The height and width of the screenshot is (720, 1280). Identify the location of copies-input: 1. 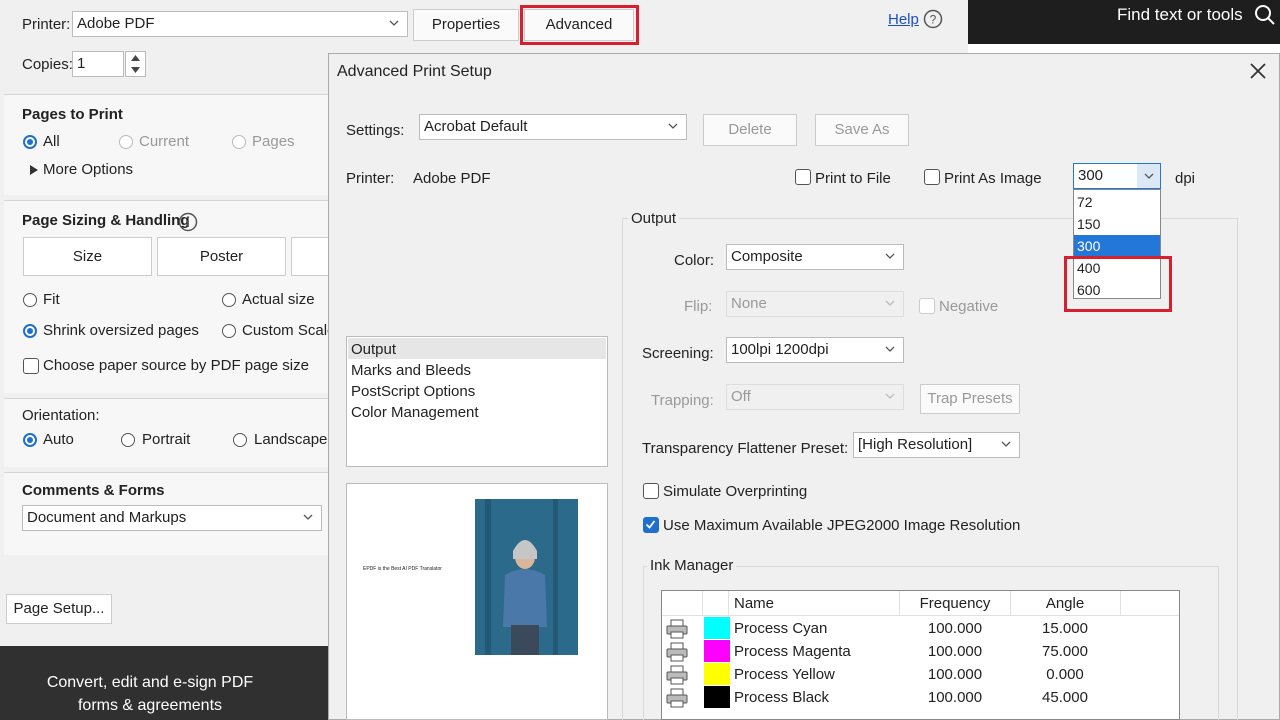
(98, 64).